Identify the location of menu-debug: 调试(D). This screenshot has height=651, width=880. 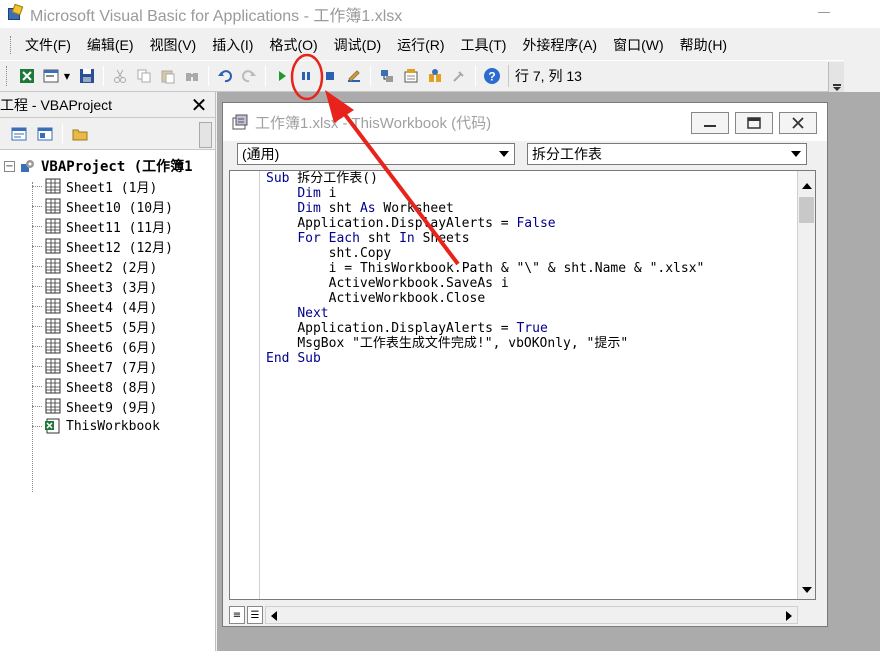
(357, 45).